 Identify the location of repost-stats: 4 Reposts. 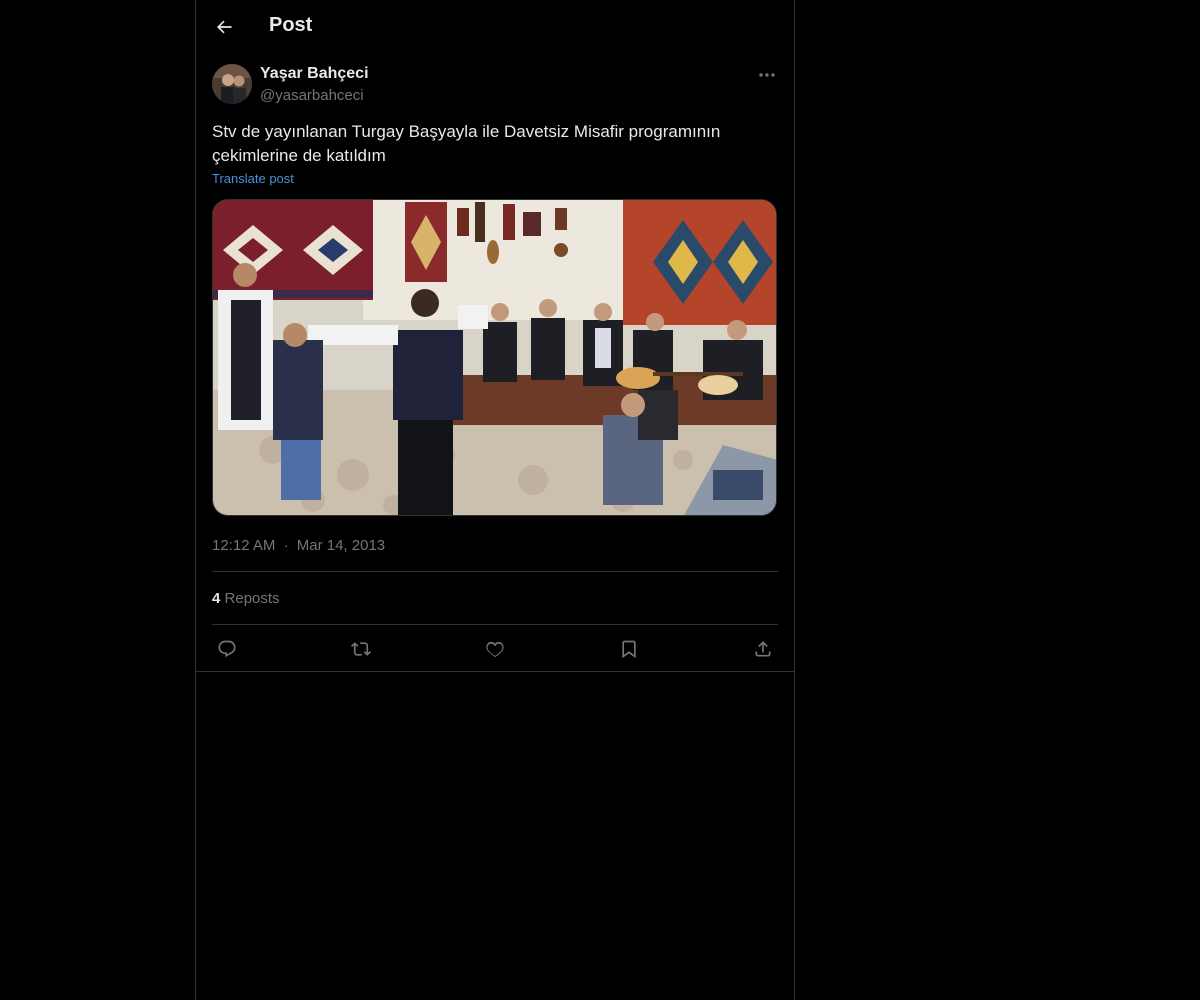
(246, 598).